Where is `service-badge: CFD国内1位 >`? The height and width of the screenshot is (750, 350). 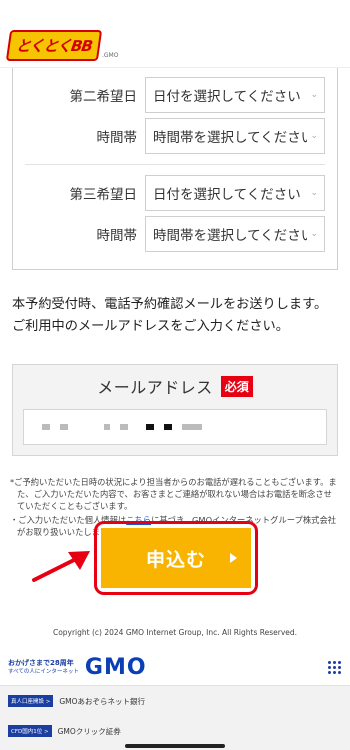 service-badge: CFD国内1位 > is located at coordinates (30, 731).